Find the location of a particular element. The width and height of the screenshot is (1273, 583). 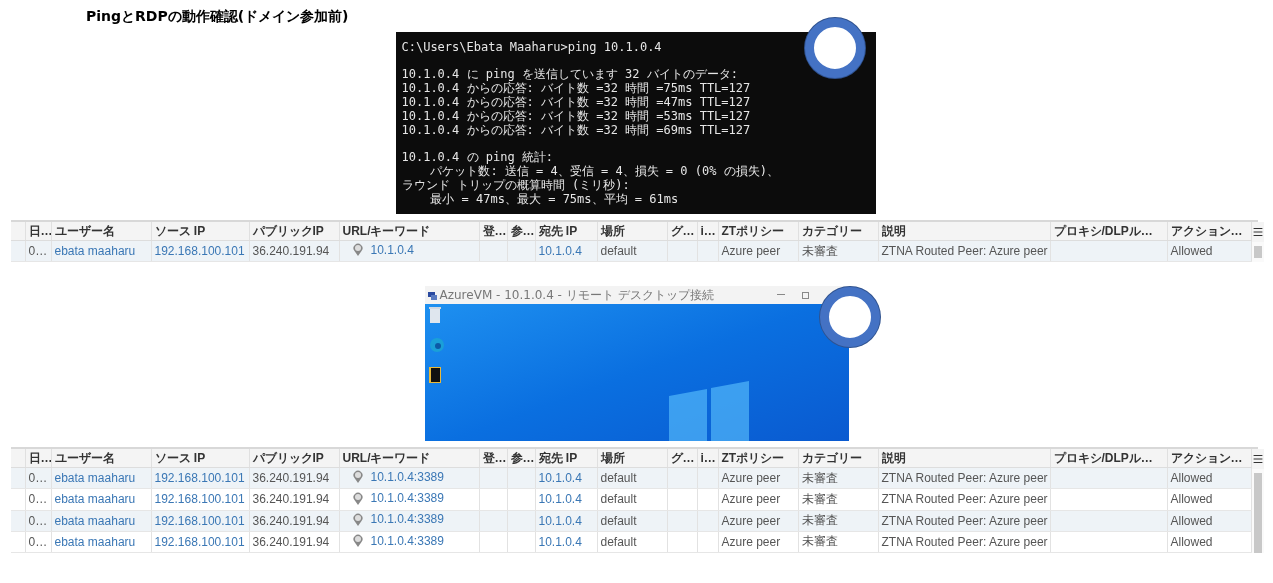

window-title: AzureVM - 10.1.0.4 - リモート デスクトップ接続 is located at coordinates (577, 295).